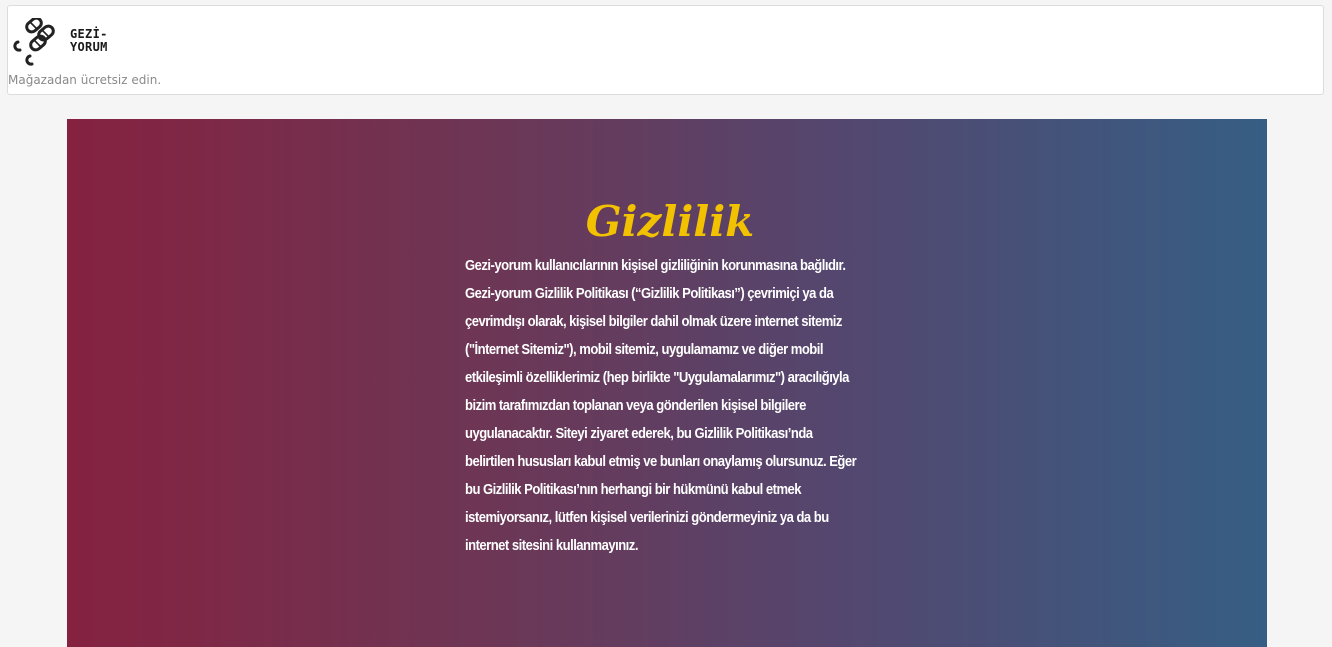  I want to click on logo-wordmark: GEZİ- YORUM, so click(89, 41).